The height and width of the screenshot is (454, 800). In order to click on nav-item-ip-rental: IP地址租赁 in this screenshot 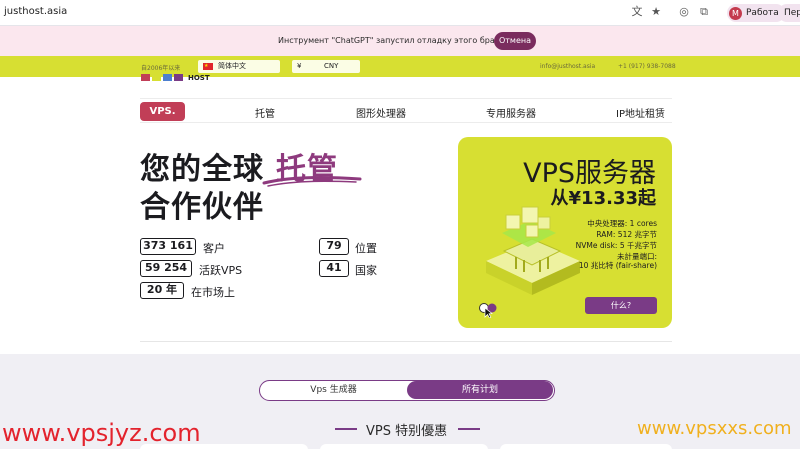, I will do `click(640, 112)`.